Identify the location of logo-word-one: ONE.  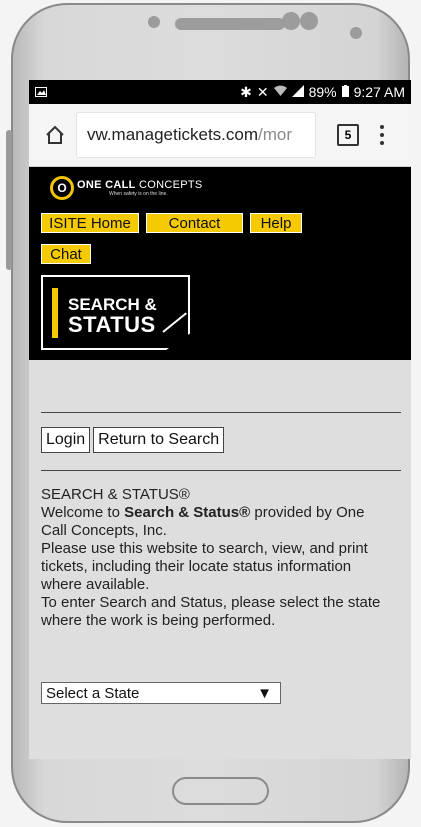
(89, 185).